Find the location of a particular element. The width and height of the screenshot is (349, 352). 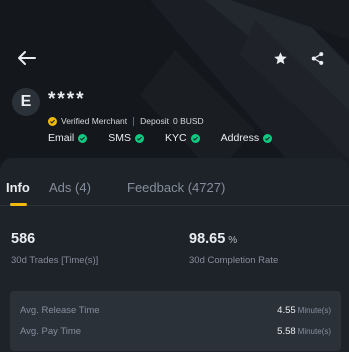

verification-kyc: KYC is located at coordinates (182, 138).